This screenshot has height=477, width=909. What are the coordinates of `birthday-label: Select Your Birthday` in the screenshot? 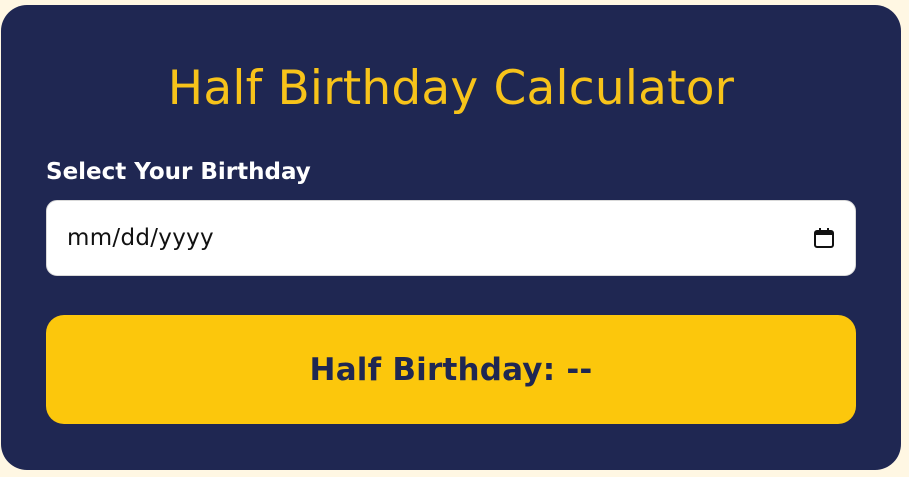 It's located at (178, 172).